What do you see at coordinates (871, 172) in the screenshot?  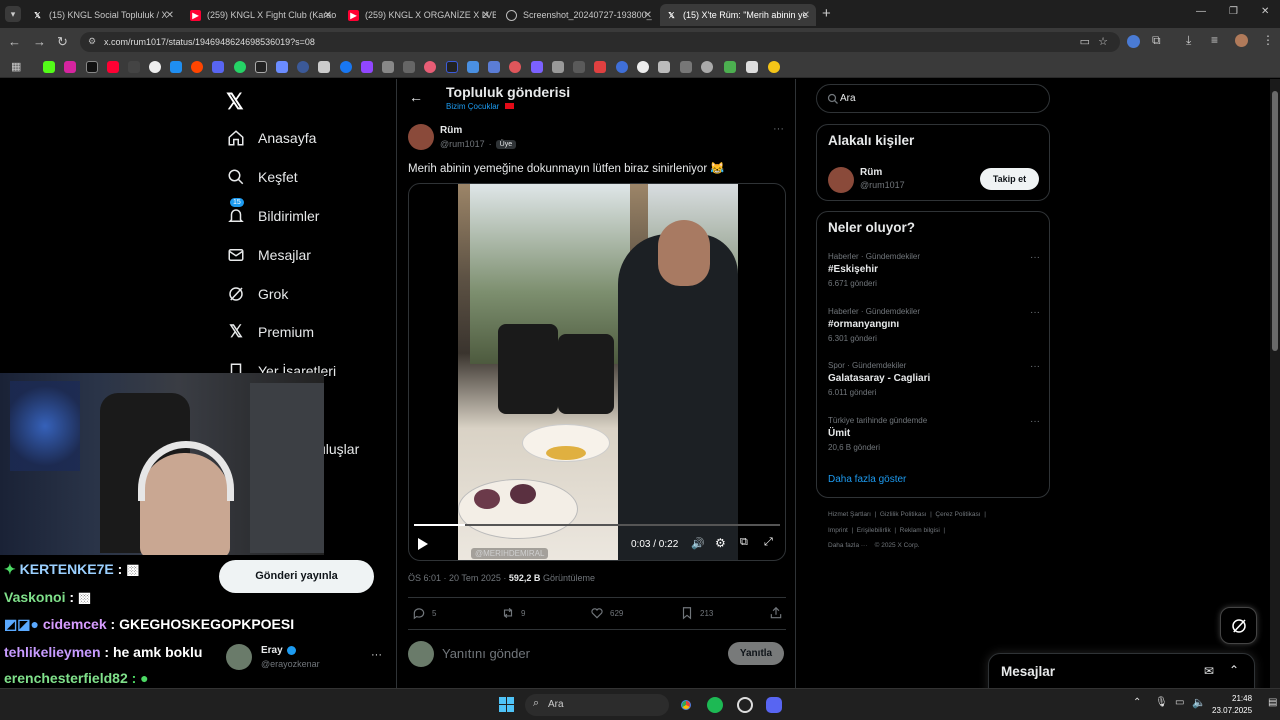 I see `person-name: Rüm` at bounding box center [871, 172].